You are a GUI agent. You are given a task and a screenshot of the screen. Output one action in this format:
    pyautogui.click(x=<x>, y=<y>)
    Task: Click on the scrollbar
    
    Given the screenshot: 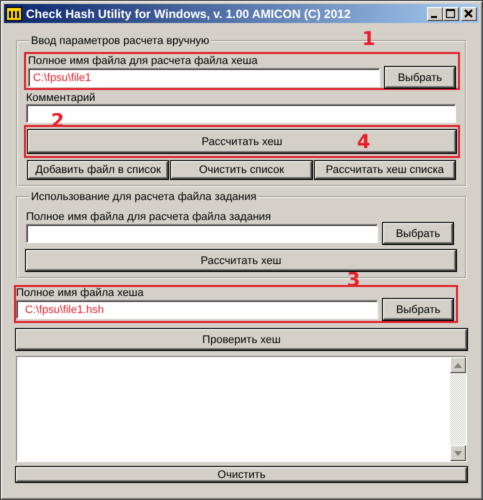 What is the action you would take?
    pyautogui.click(x=458, y=409)
    